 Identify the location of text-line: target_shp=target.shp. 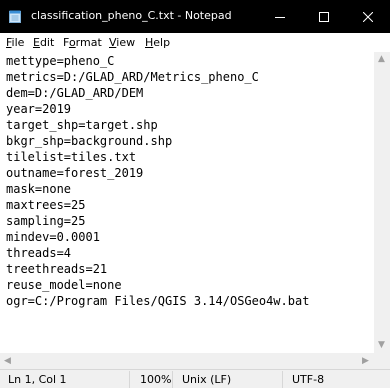
(82, 125).